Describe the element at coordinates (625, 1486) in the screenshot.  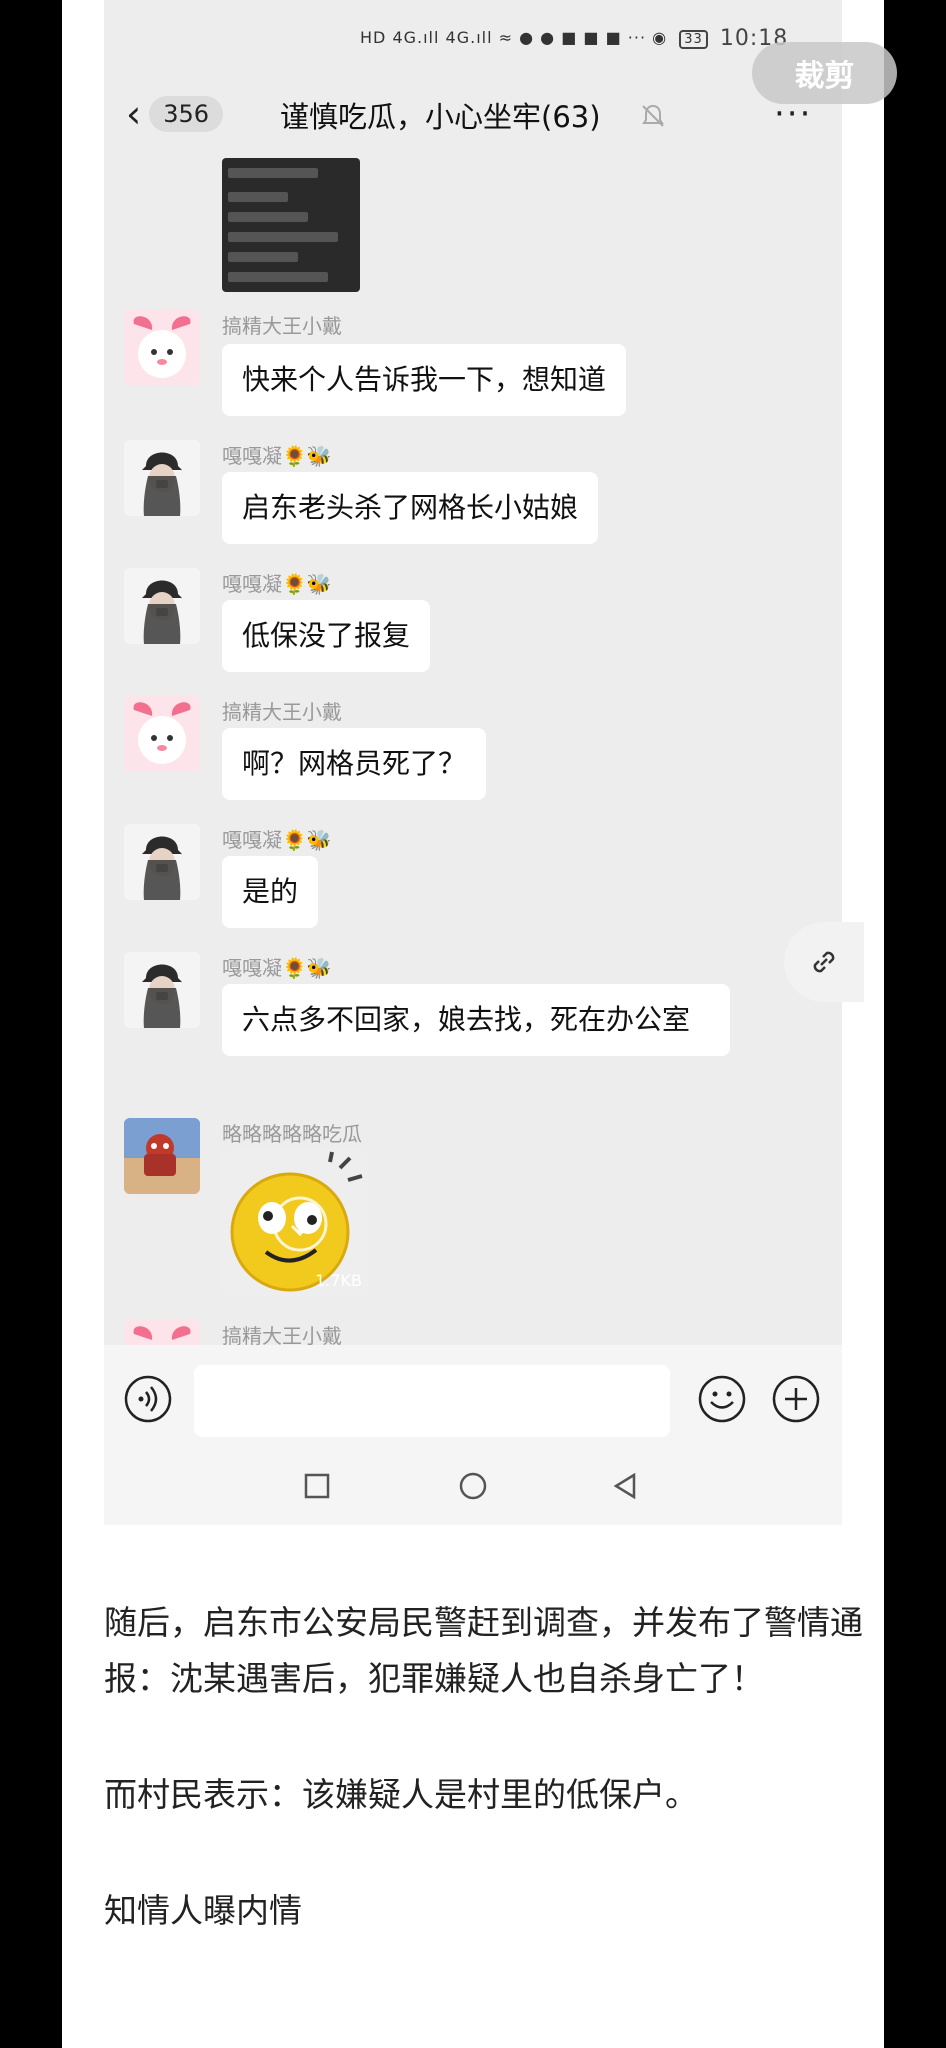
I see `back-triangle-icon` at that location.